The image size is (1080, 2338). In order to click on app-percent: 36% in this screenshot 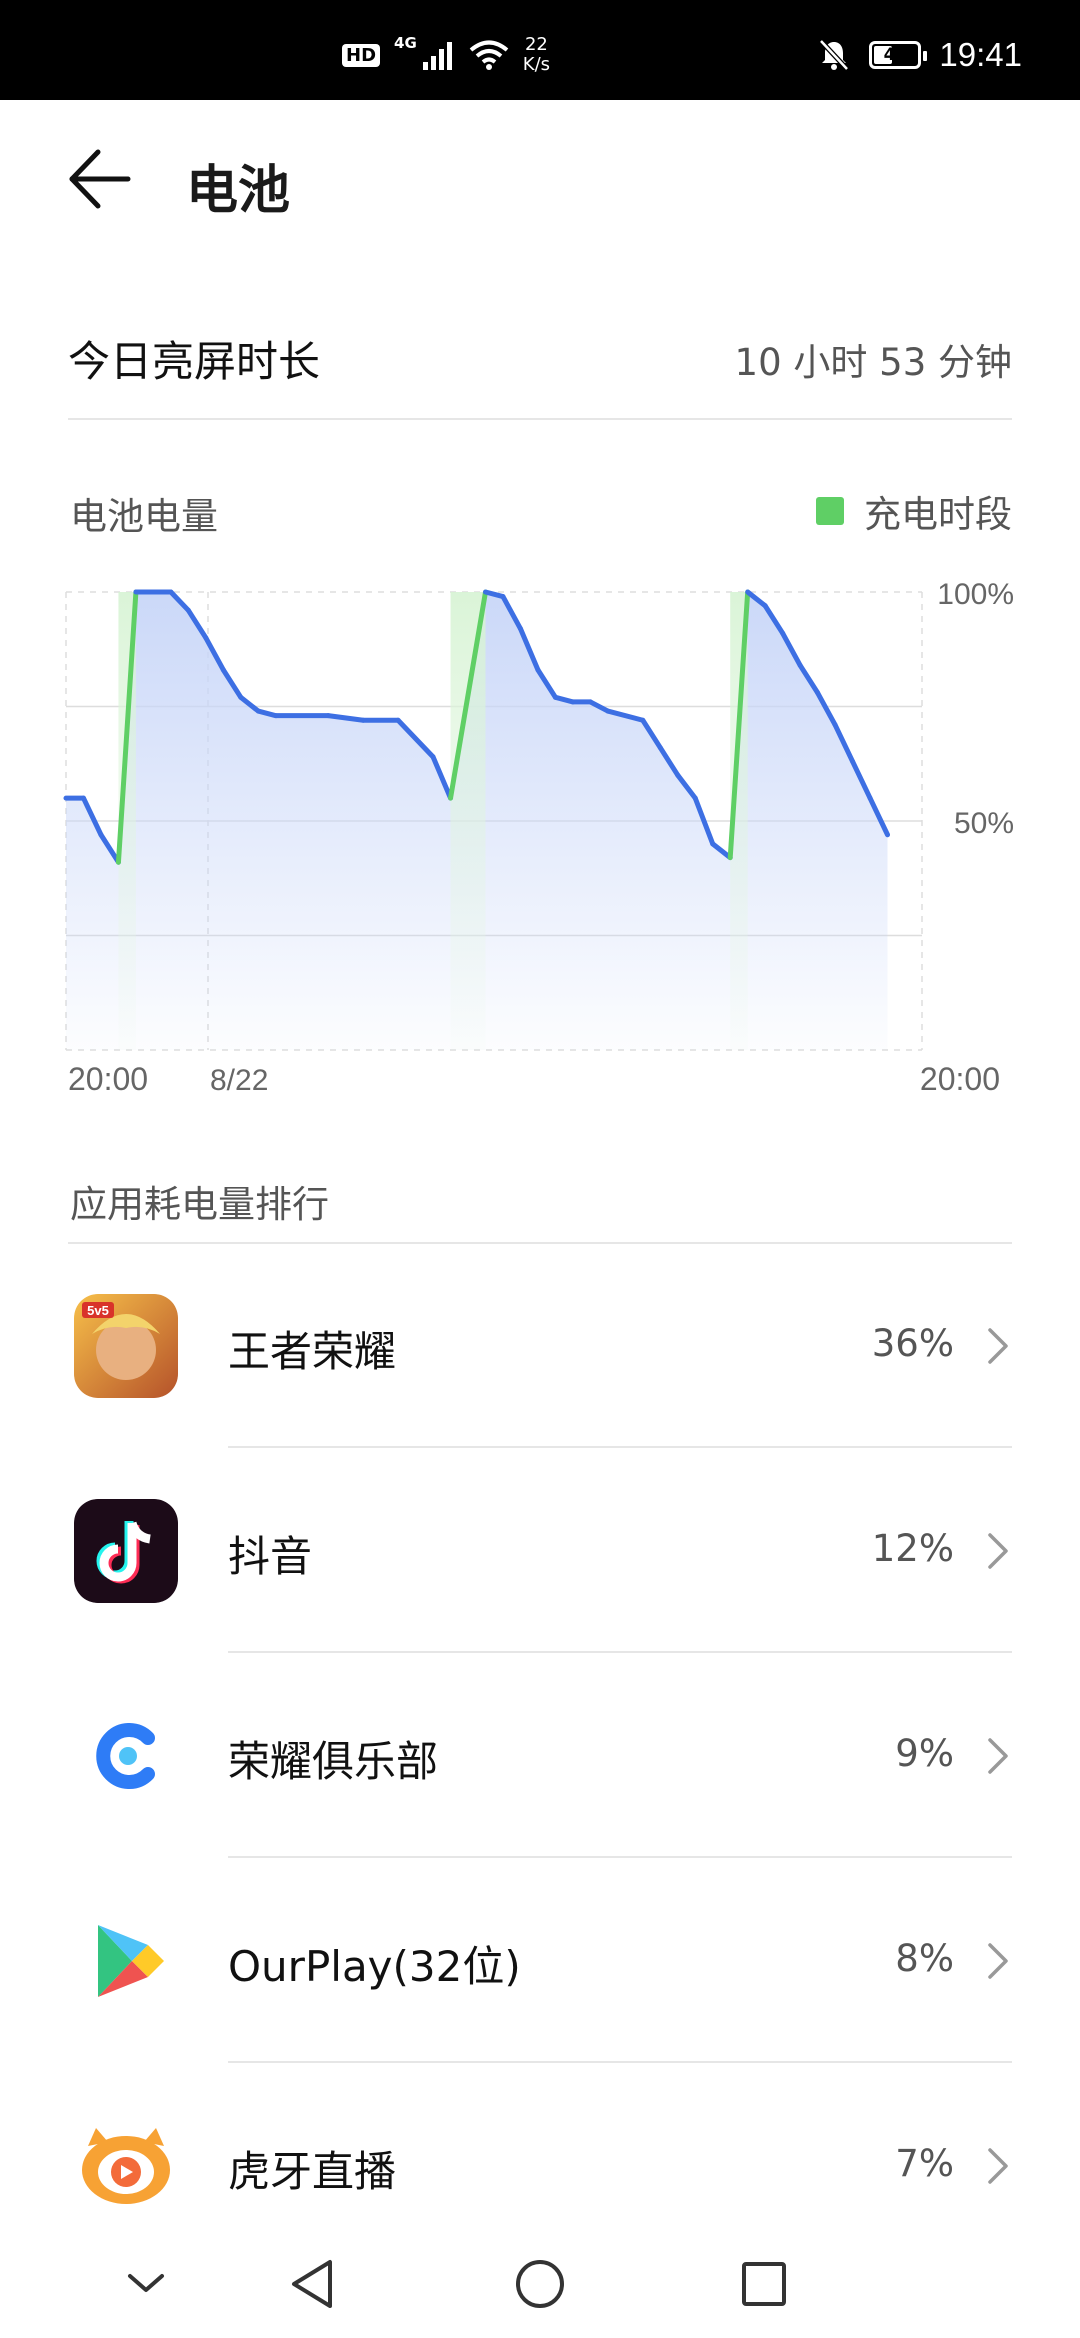, I will do `click(912, 1343)`.